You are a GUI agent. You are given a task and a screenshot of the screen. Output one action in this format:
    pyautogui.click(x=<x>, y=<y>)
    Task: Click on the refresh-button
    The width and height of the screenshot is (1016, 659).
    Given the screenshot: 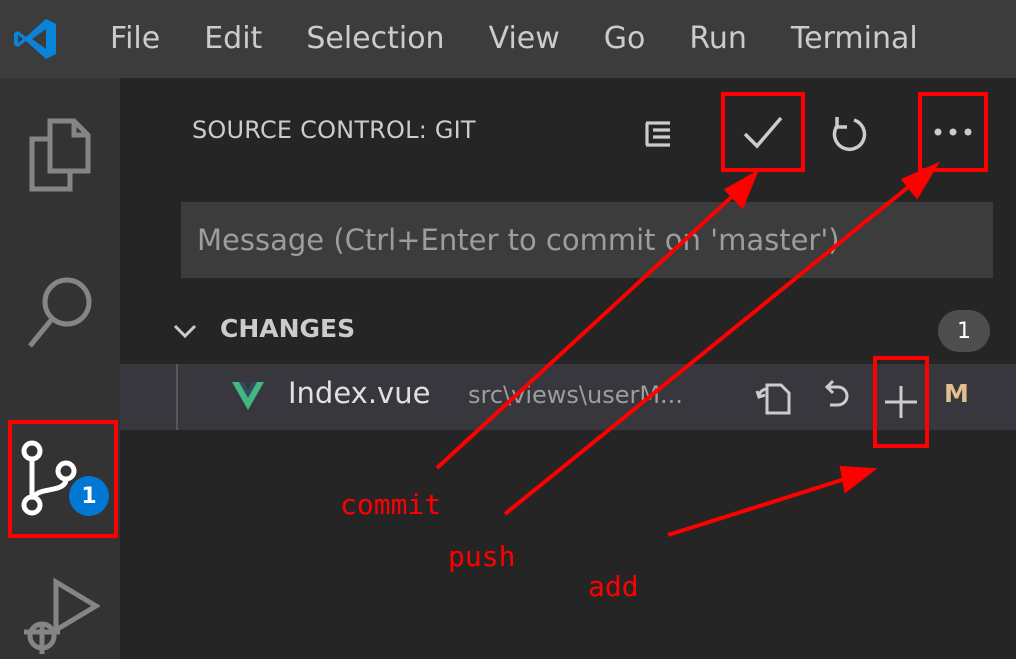 What is the action you would take?
    pyautogui.click(x=848, y=134)
    